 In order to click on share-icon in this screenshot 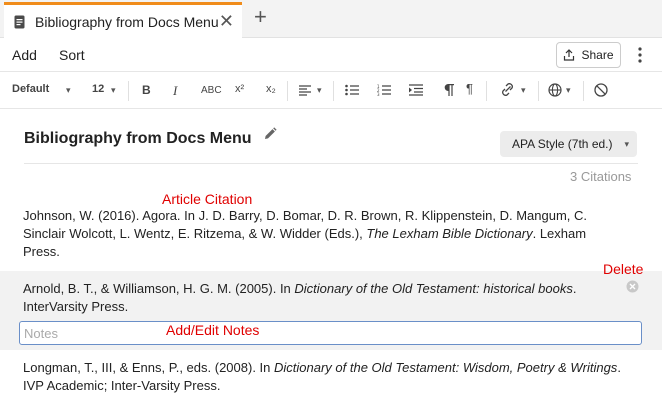, I will do `click(569, 55)`.